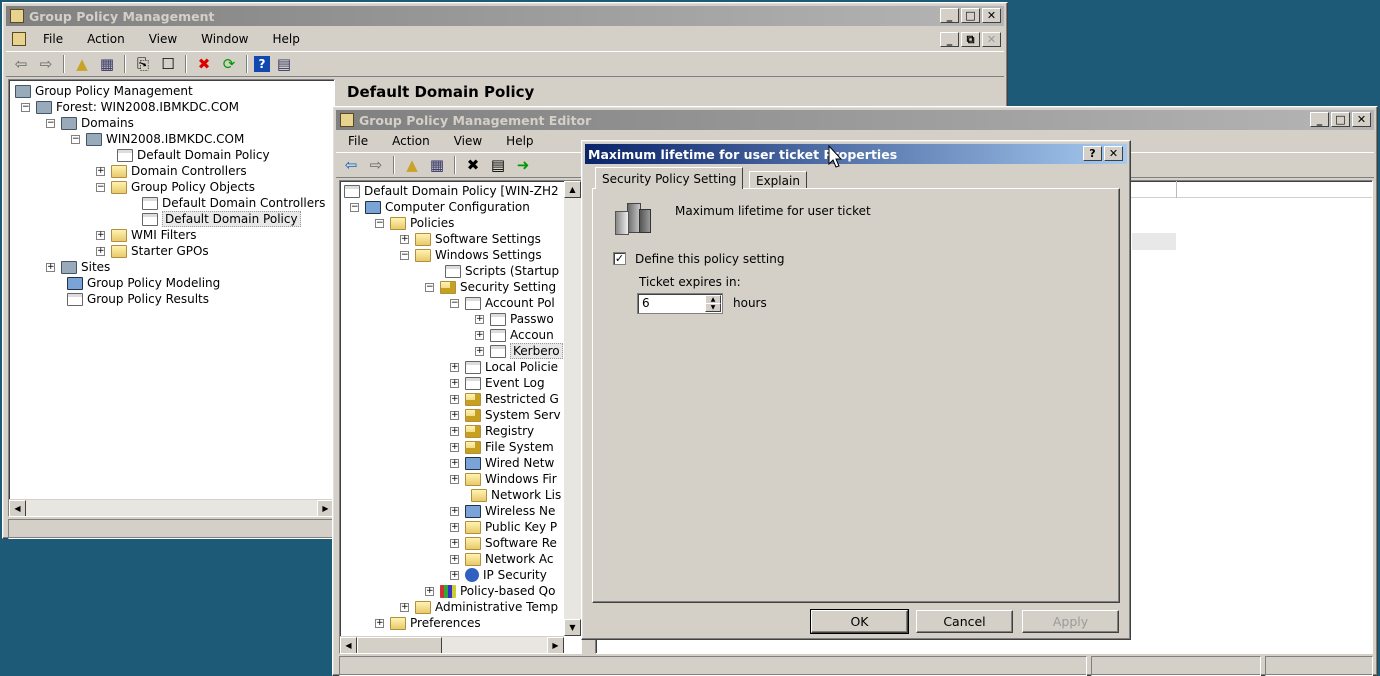 The width and height of the screenshot is (1380, 676). I want to click on selected-row, so click(1154, 241).